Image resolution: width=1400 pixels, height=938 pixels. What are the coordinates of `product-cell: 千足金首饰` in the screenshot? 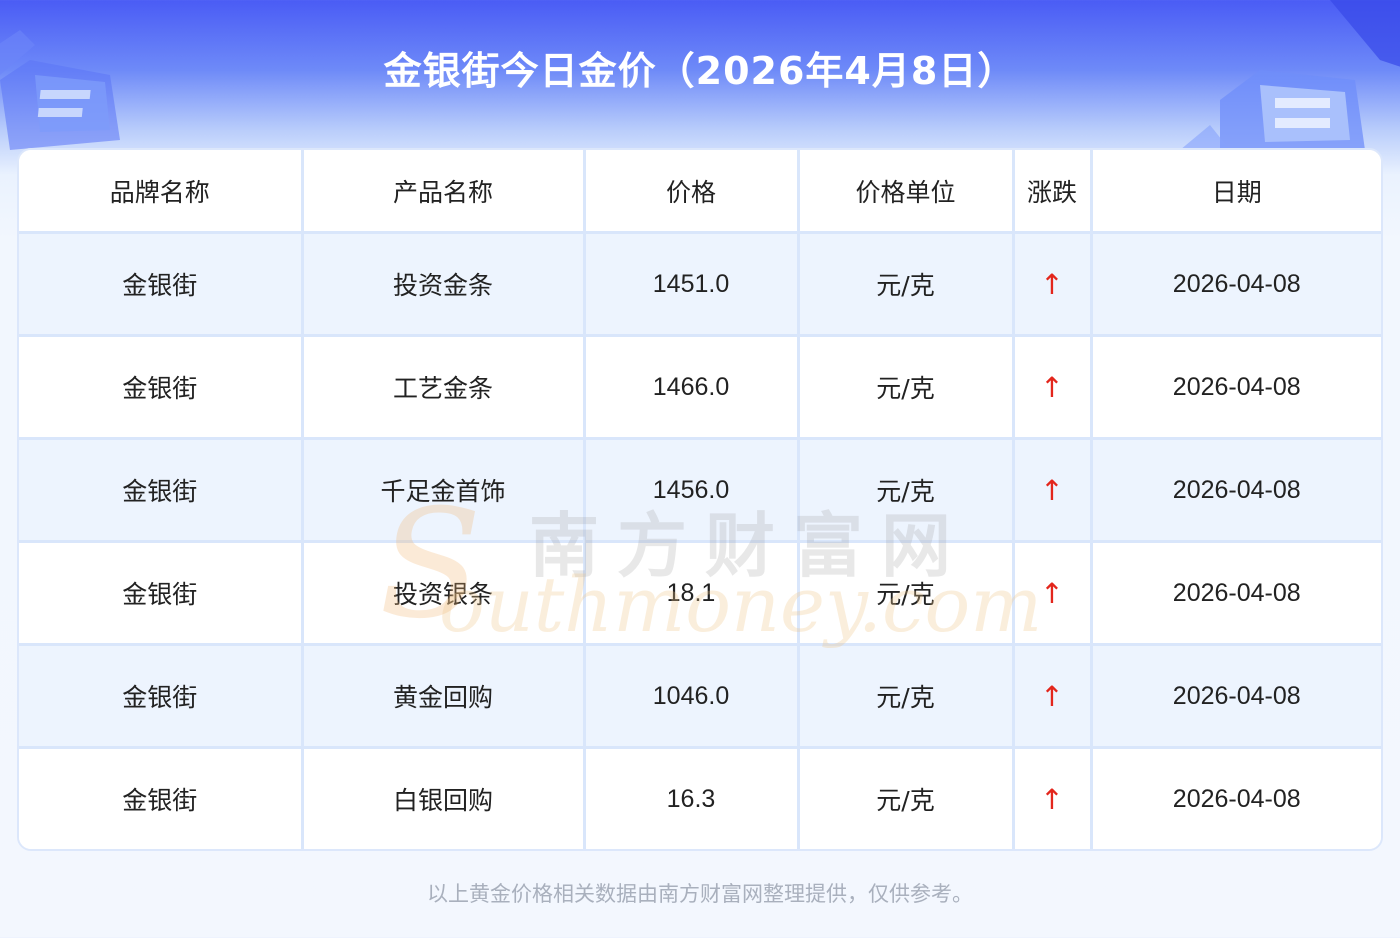 It's located at (444, 490).